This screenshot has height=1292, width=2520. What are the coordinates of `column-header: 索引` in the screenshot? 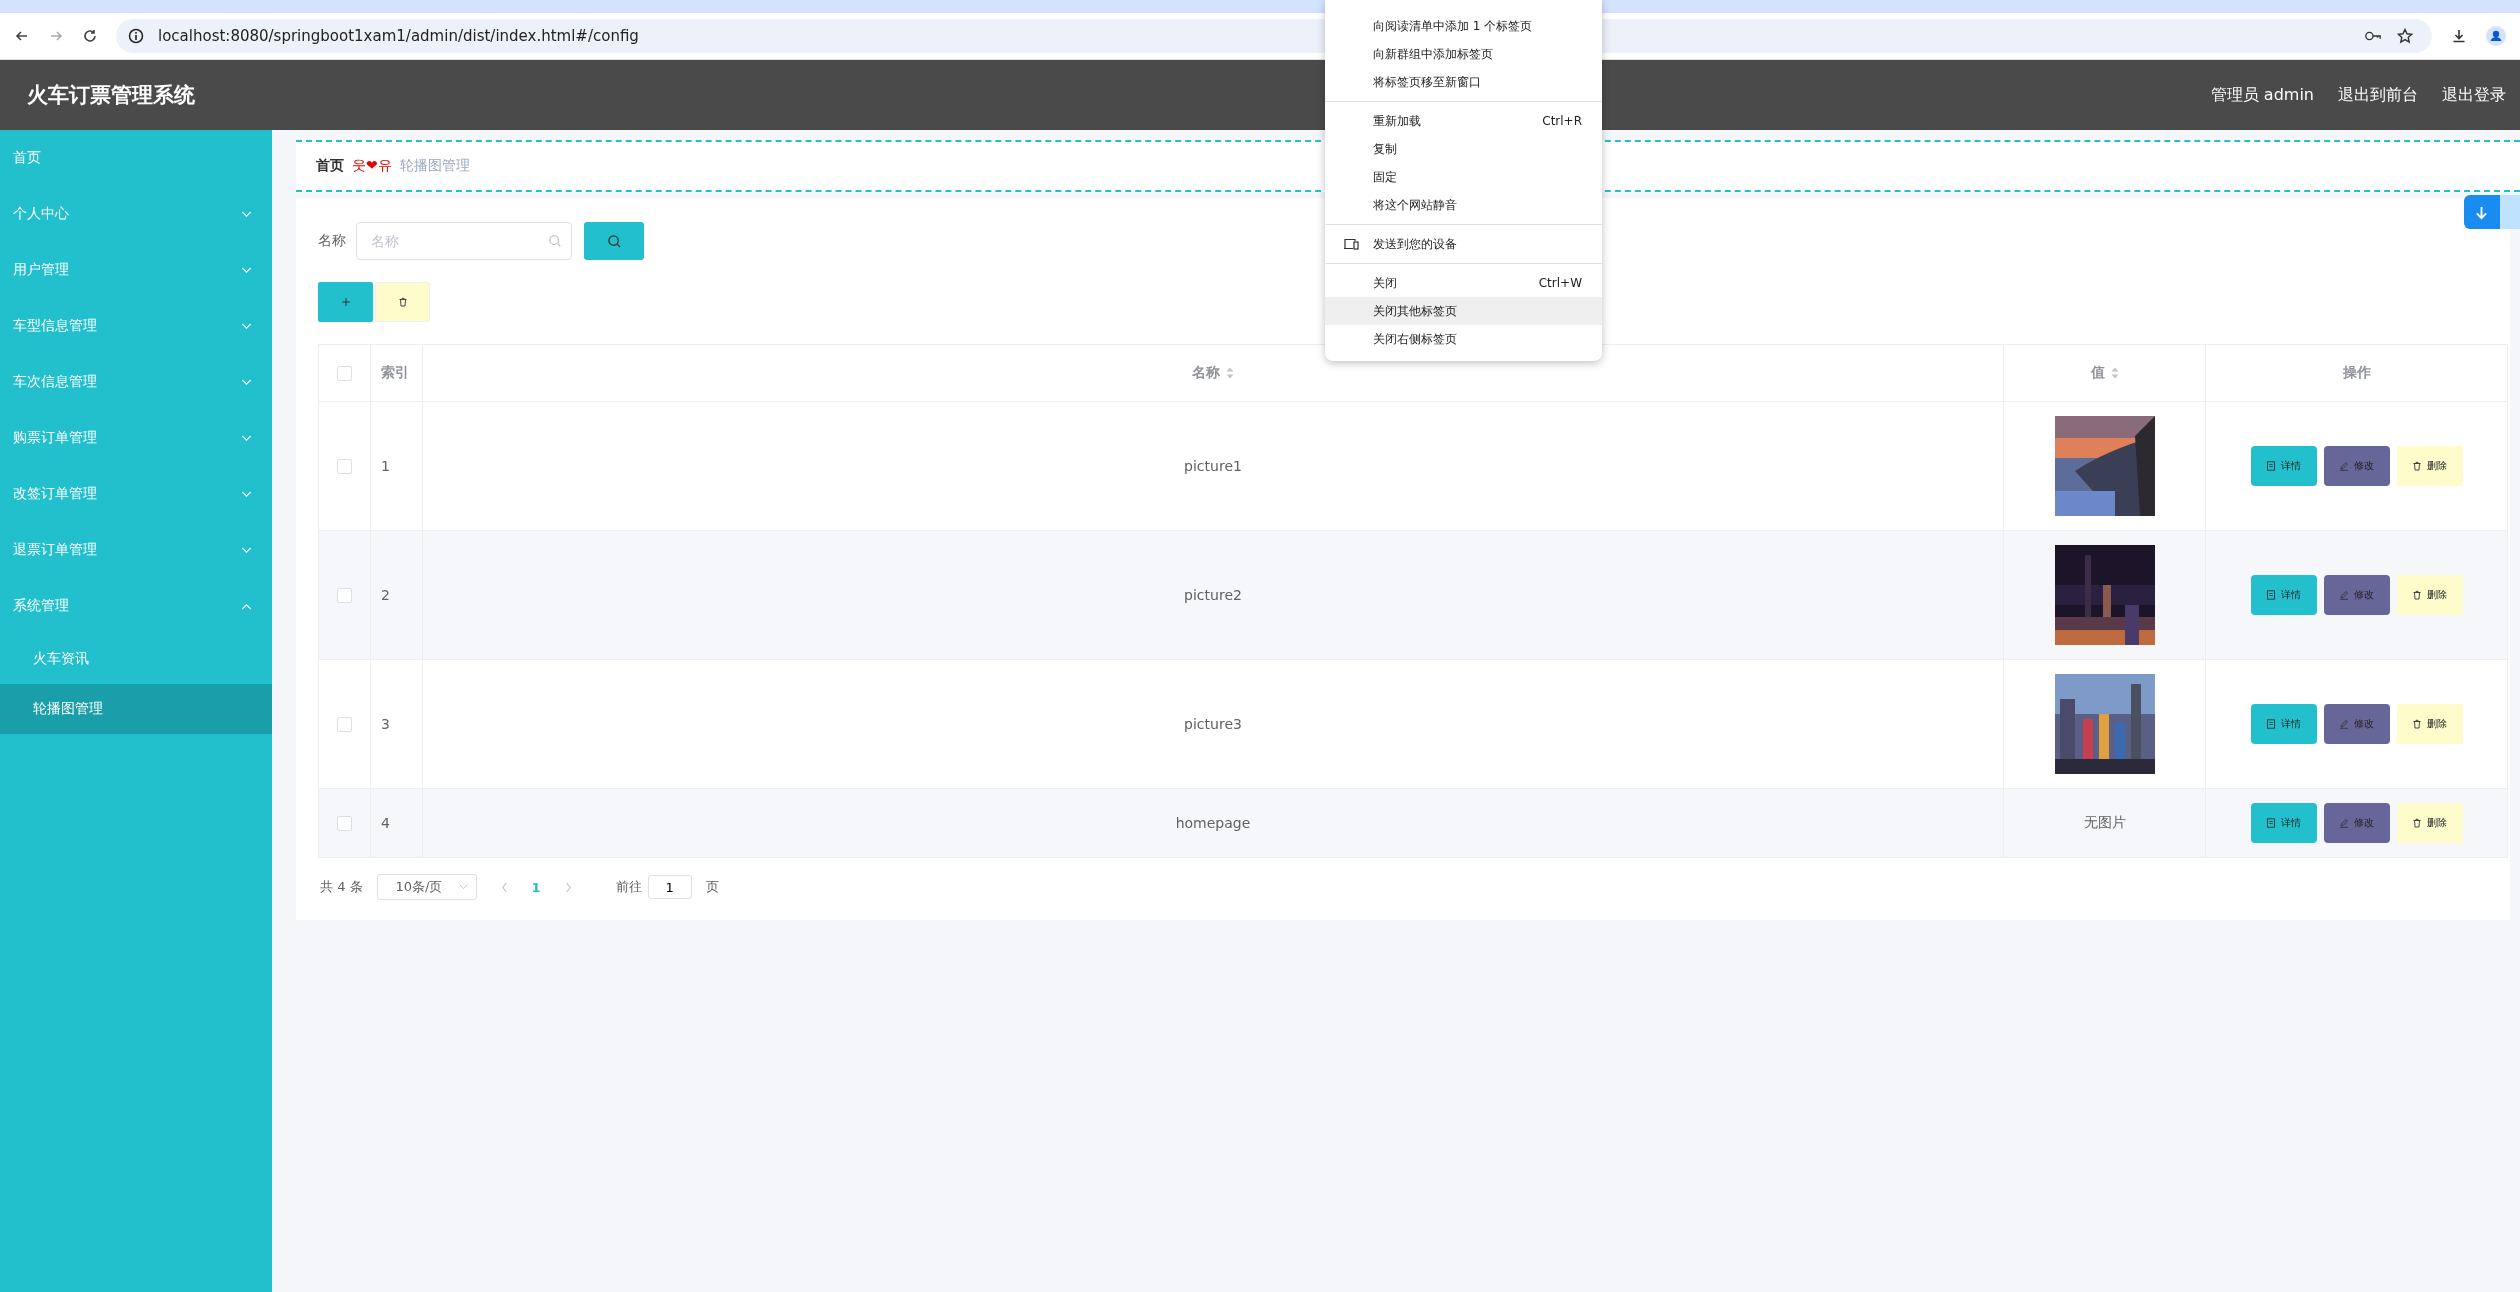 It's located at (395, 373).